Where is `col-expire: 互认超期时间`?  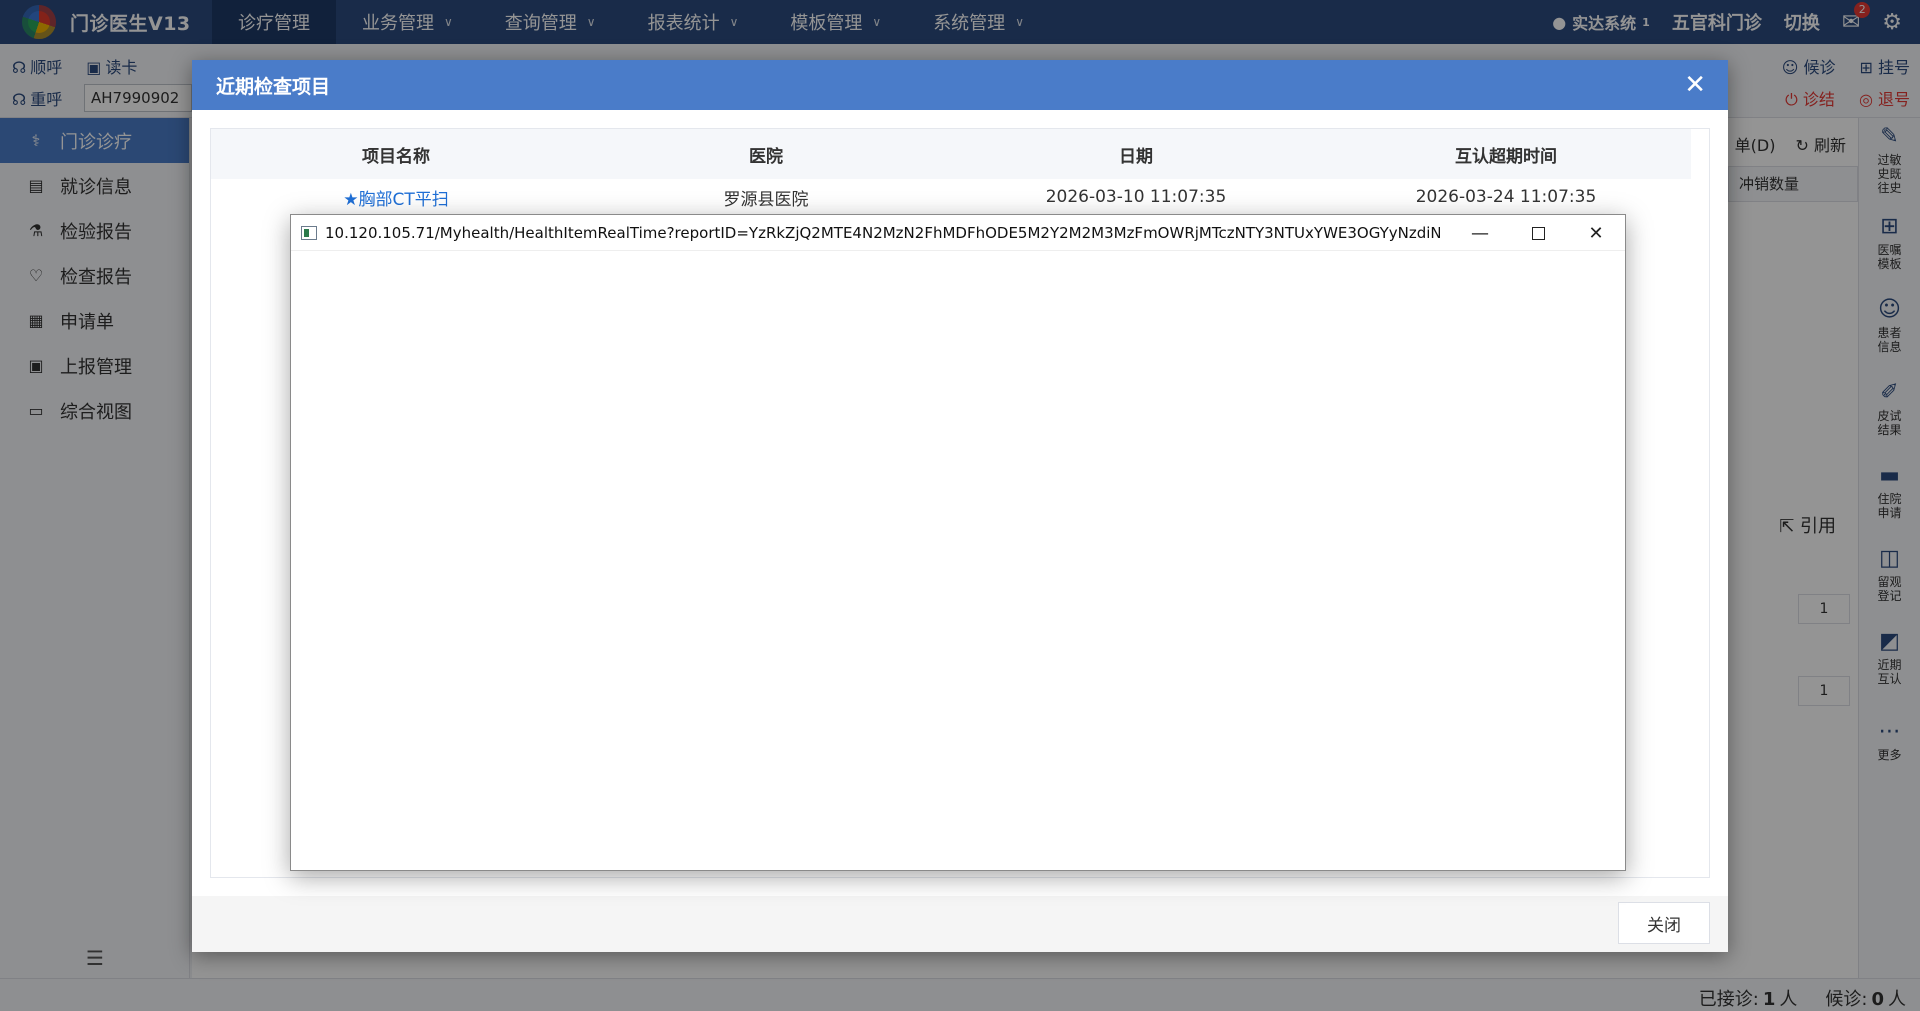 col-expire: 互认超期时间 is located at coordinates (1506, 156).